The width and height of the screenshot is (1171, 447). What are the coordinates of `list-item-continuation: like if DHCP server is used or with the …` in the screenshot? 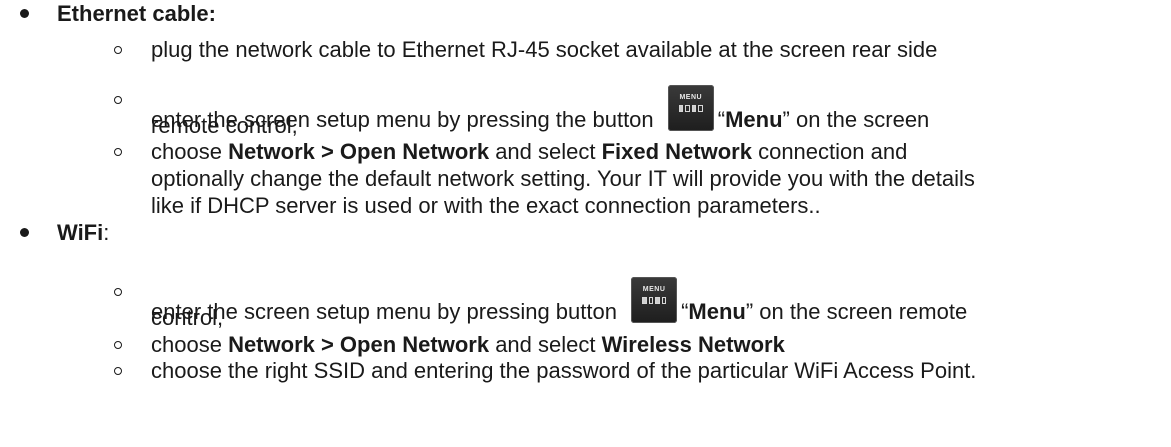 It's located at (486, 206).